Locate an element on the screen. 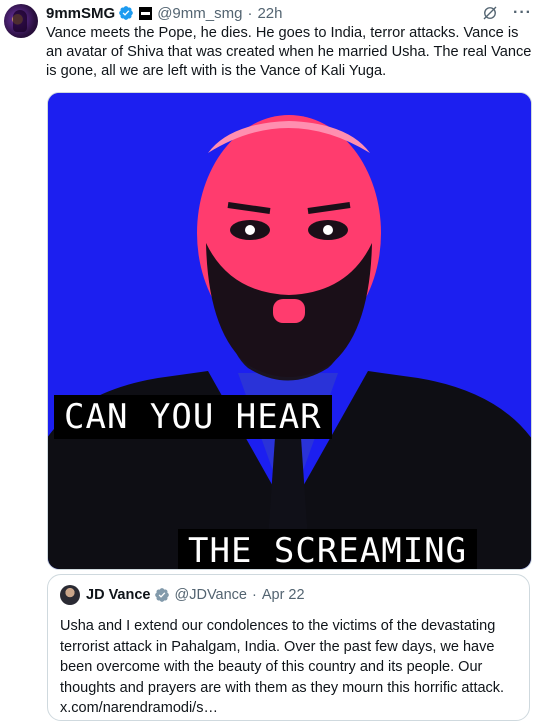  author-handle: @9mm_smg is located at coordinates (199, 13).